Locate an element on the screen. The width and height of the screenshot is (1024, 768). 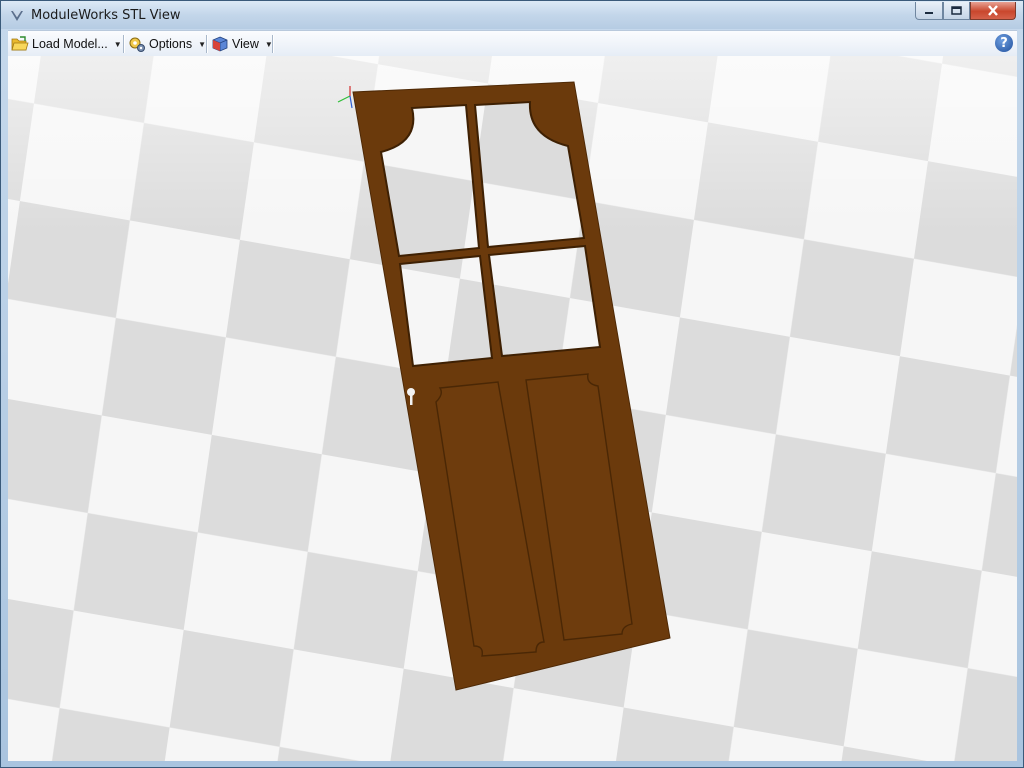
folder-open-icon is located at coordinates (20, 43).